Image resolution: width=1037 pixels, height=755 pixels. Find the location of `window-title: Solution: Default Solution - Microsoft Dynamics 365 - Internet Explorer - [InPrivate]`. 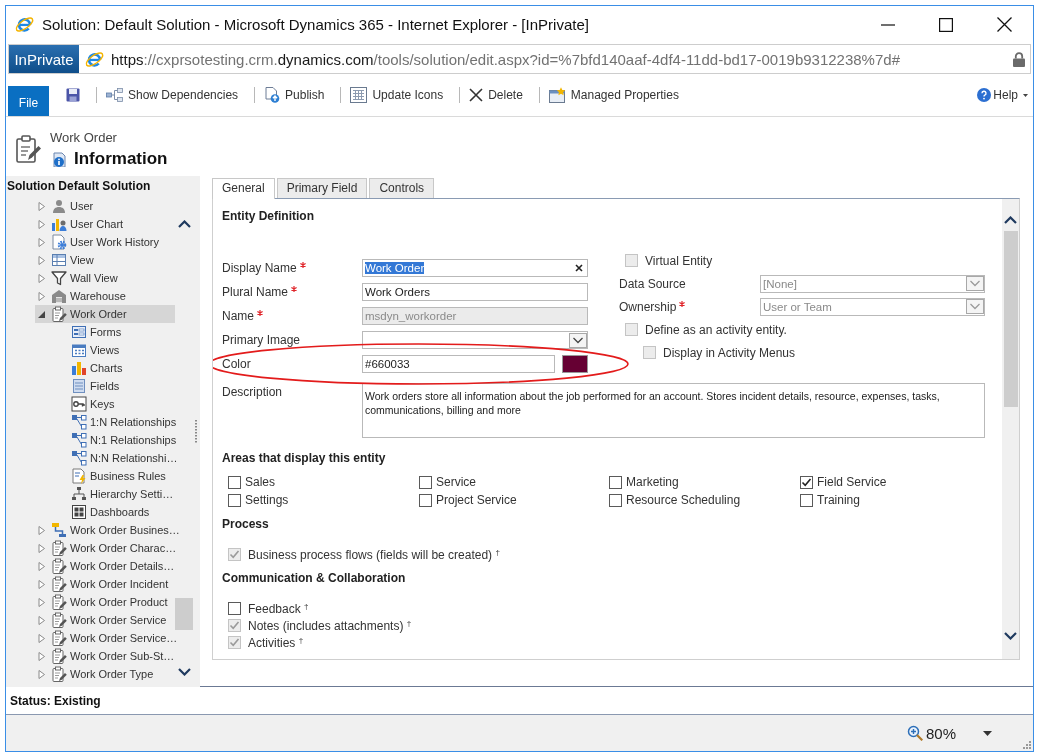

window-title: Solution: Default Solution - Microsoft Dynamics 365 - Internet Explorer - [InPrivate] is located at coordinates (315, 24).